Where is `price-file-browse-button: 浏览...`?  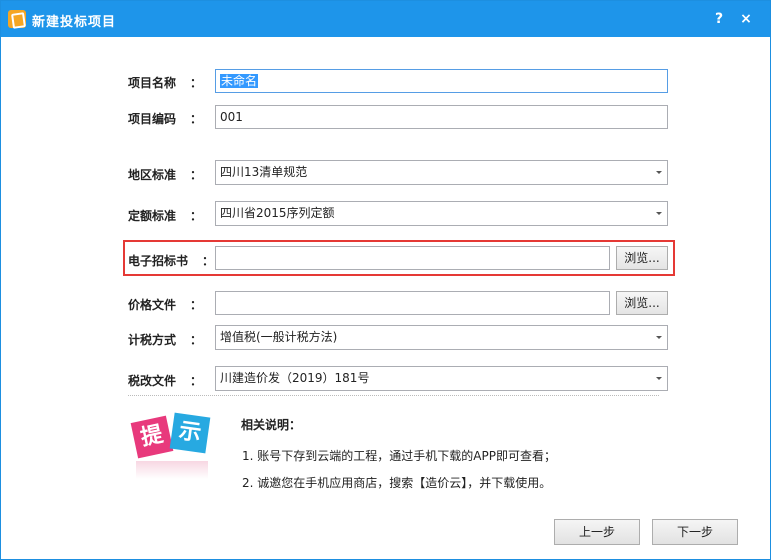
price-file-browse-button: 浏览... is located at coordinates (642, 303).